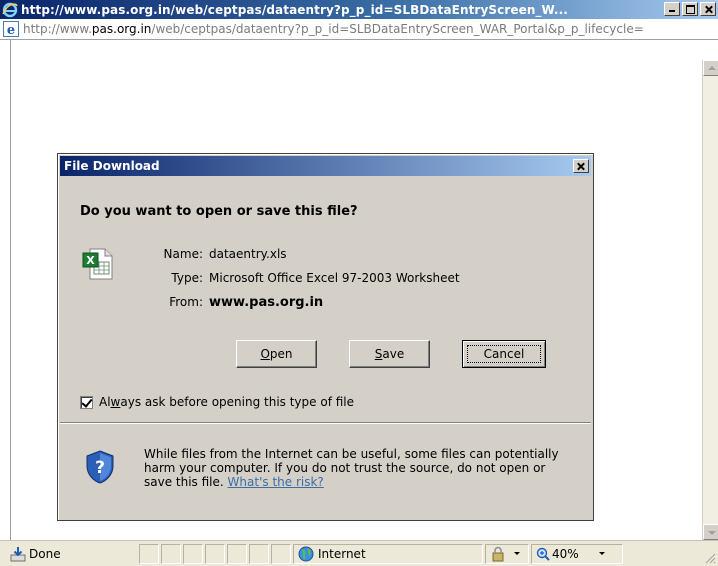 This screenshot has height=566, width=718. I want to click on dialog-titlebar: File Download, so click(325, 166).